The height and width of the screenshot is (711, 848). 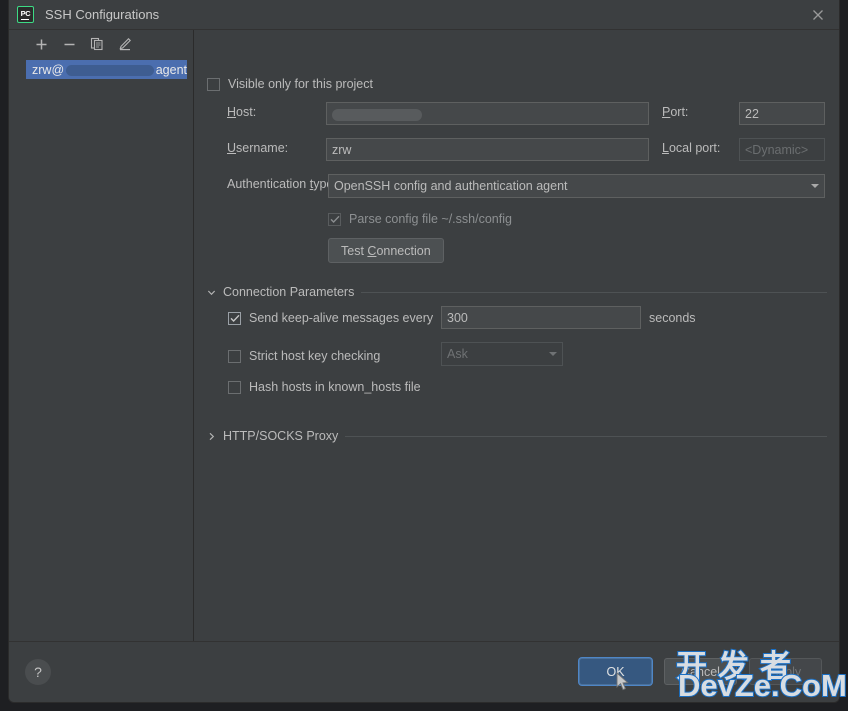 What do you see at coordinates (782, 113) in the screenshot?
I see `port-input: 22` at bounding box center [782, 113].